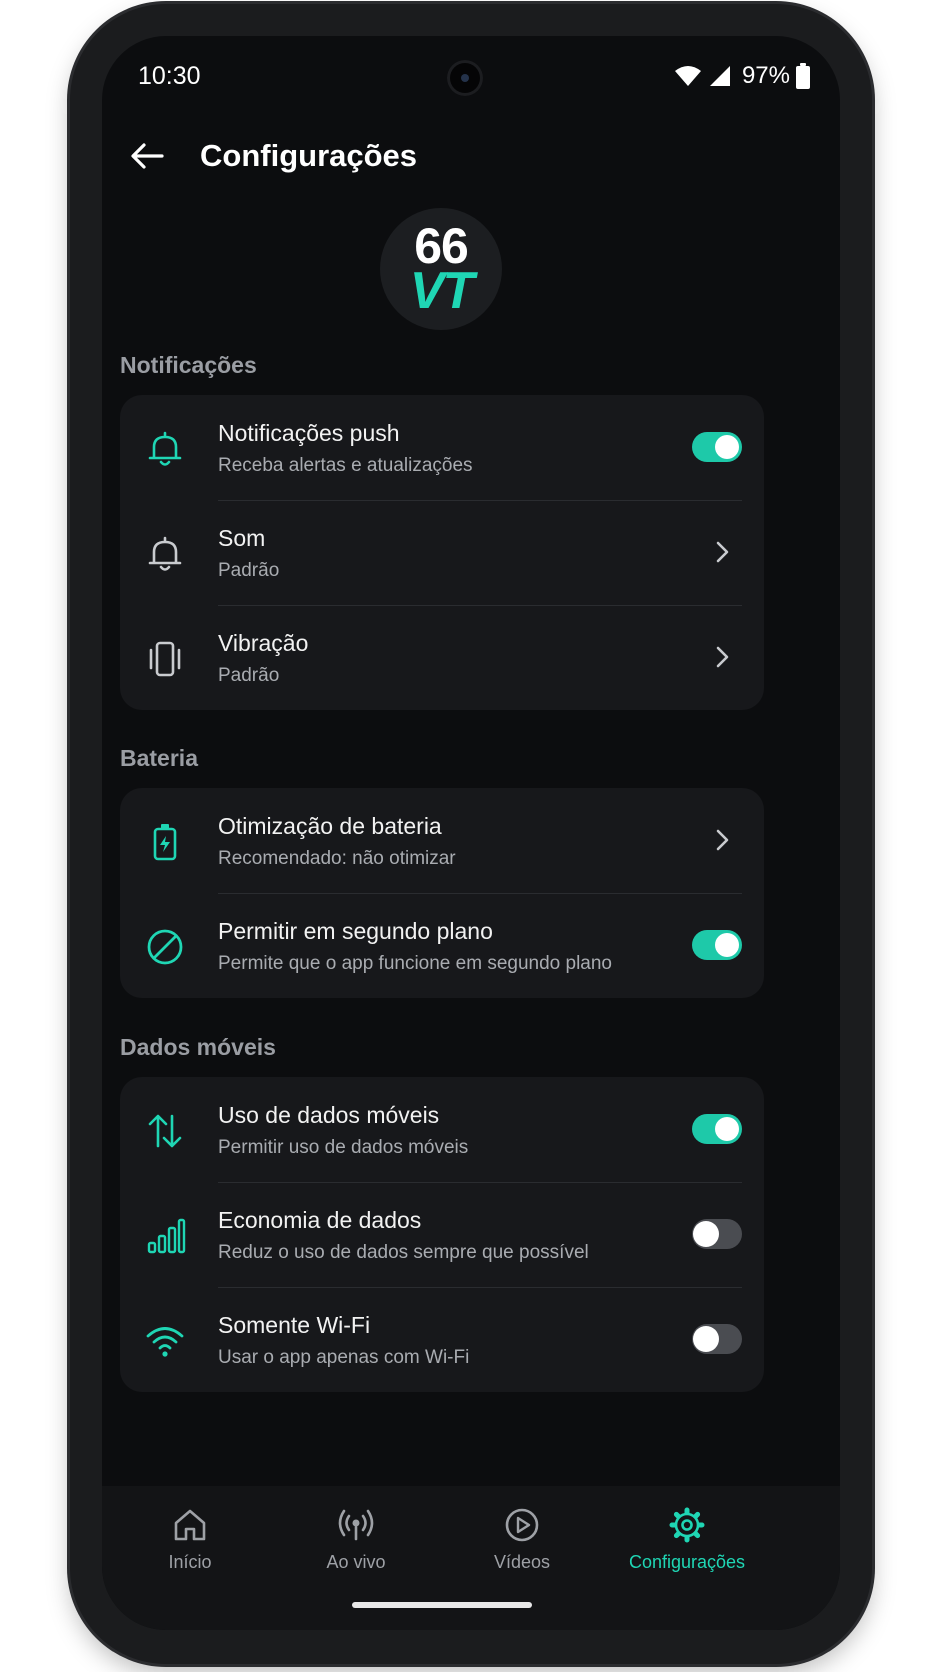 This screenshot has width=941, height=1672. What do you see at coordinates (442, 657) in the screenshot?
I see `setting-row-vibration: Vibração Padrão` at bounding box center [442, 657].